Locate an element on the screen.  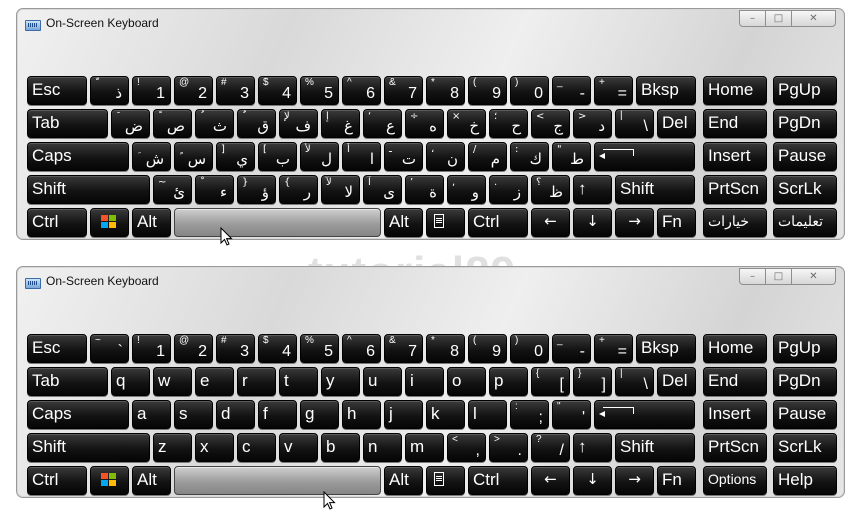
u-key: u is located at coordinates (382, 381).